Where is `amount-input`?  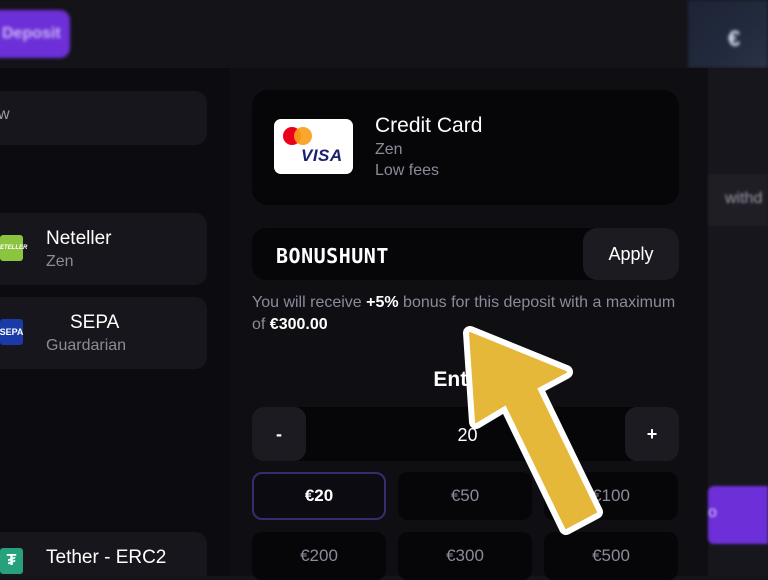
amount-input is located at coordinates (467, 435).